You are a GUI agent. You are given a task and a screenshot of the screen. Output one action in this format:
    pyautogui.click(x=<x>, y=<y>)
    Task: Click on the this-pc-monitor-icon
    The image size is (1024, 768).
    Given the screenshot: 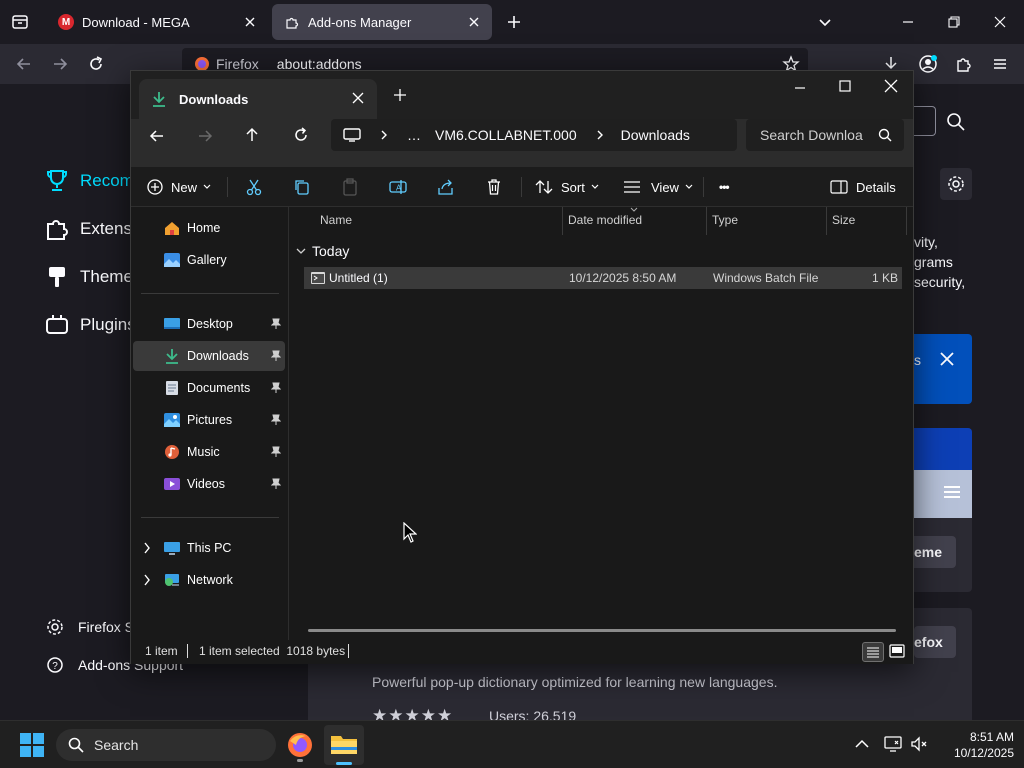 What is the action you would take?
    pyautogui.click(x=352, y=135)
    